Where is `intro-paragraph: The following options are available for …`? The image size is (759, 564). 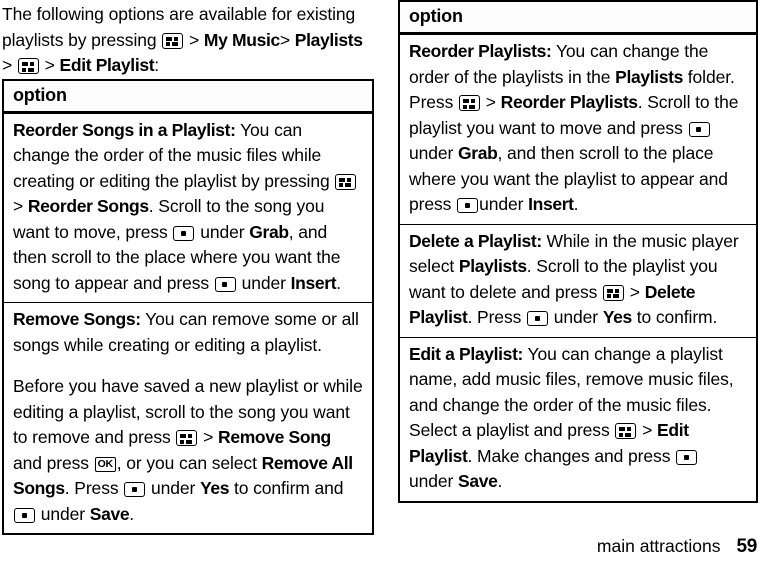 intro-paragraph: The following options are available for … is located at coordinates (188, 39).